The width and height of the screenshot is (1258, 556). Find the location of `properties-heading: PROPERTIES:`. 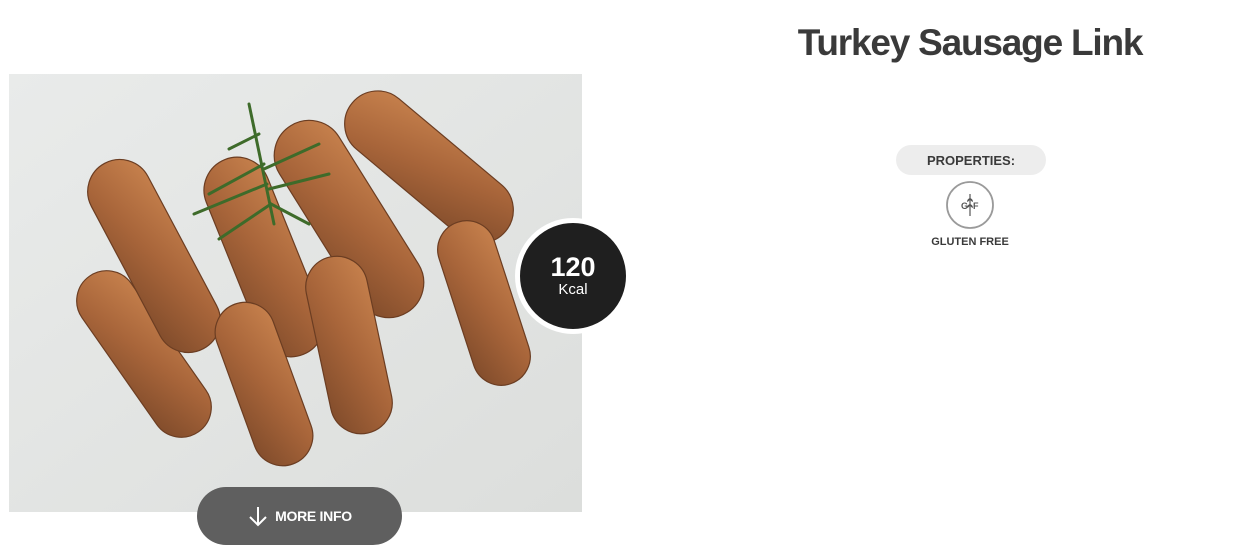

properties-heading: PROPERTIES: is located at coordinates (971, 160).